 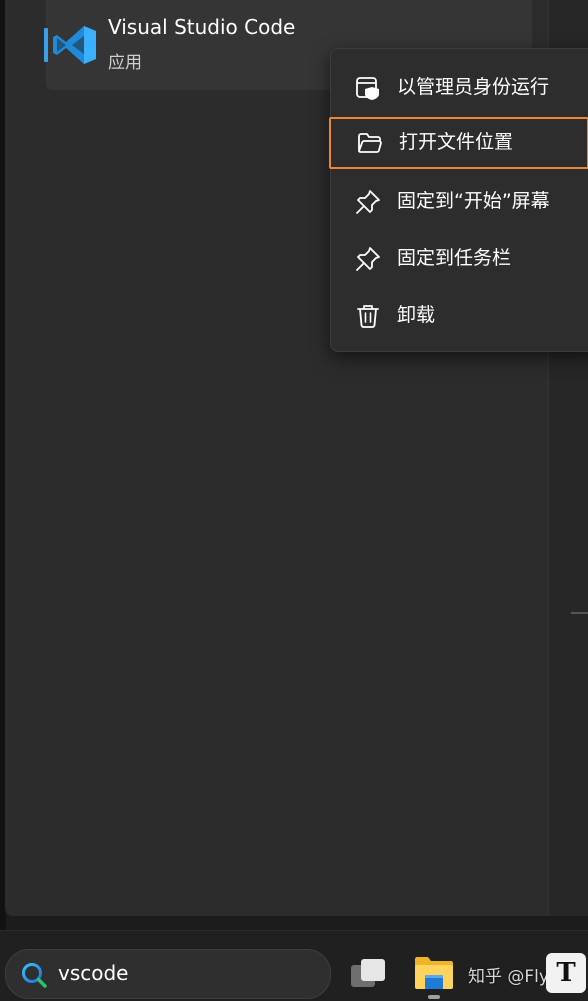 I want to click on menu-item-pin-to-taskbar: 固定到任务栏, so click(x=459, y=258).